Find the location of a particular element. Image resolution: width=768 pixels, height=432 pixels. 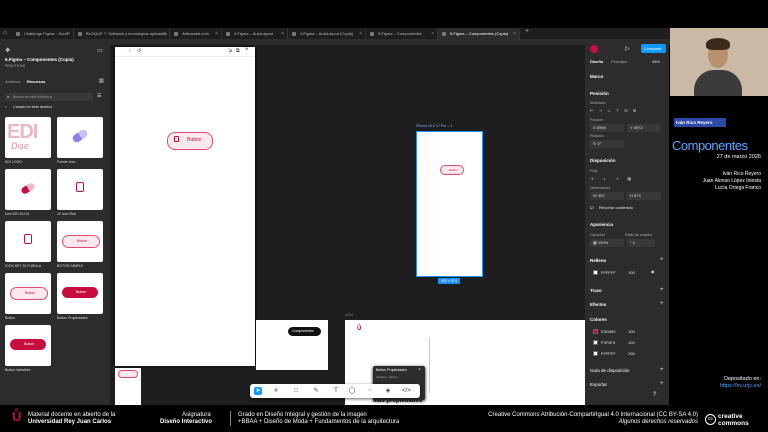

asset-button-propiedades: Button is located at coordinates (80, 293).